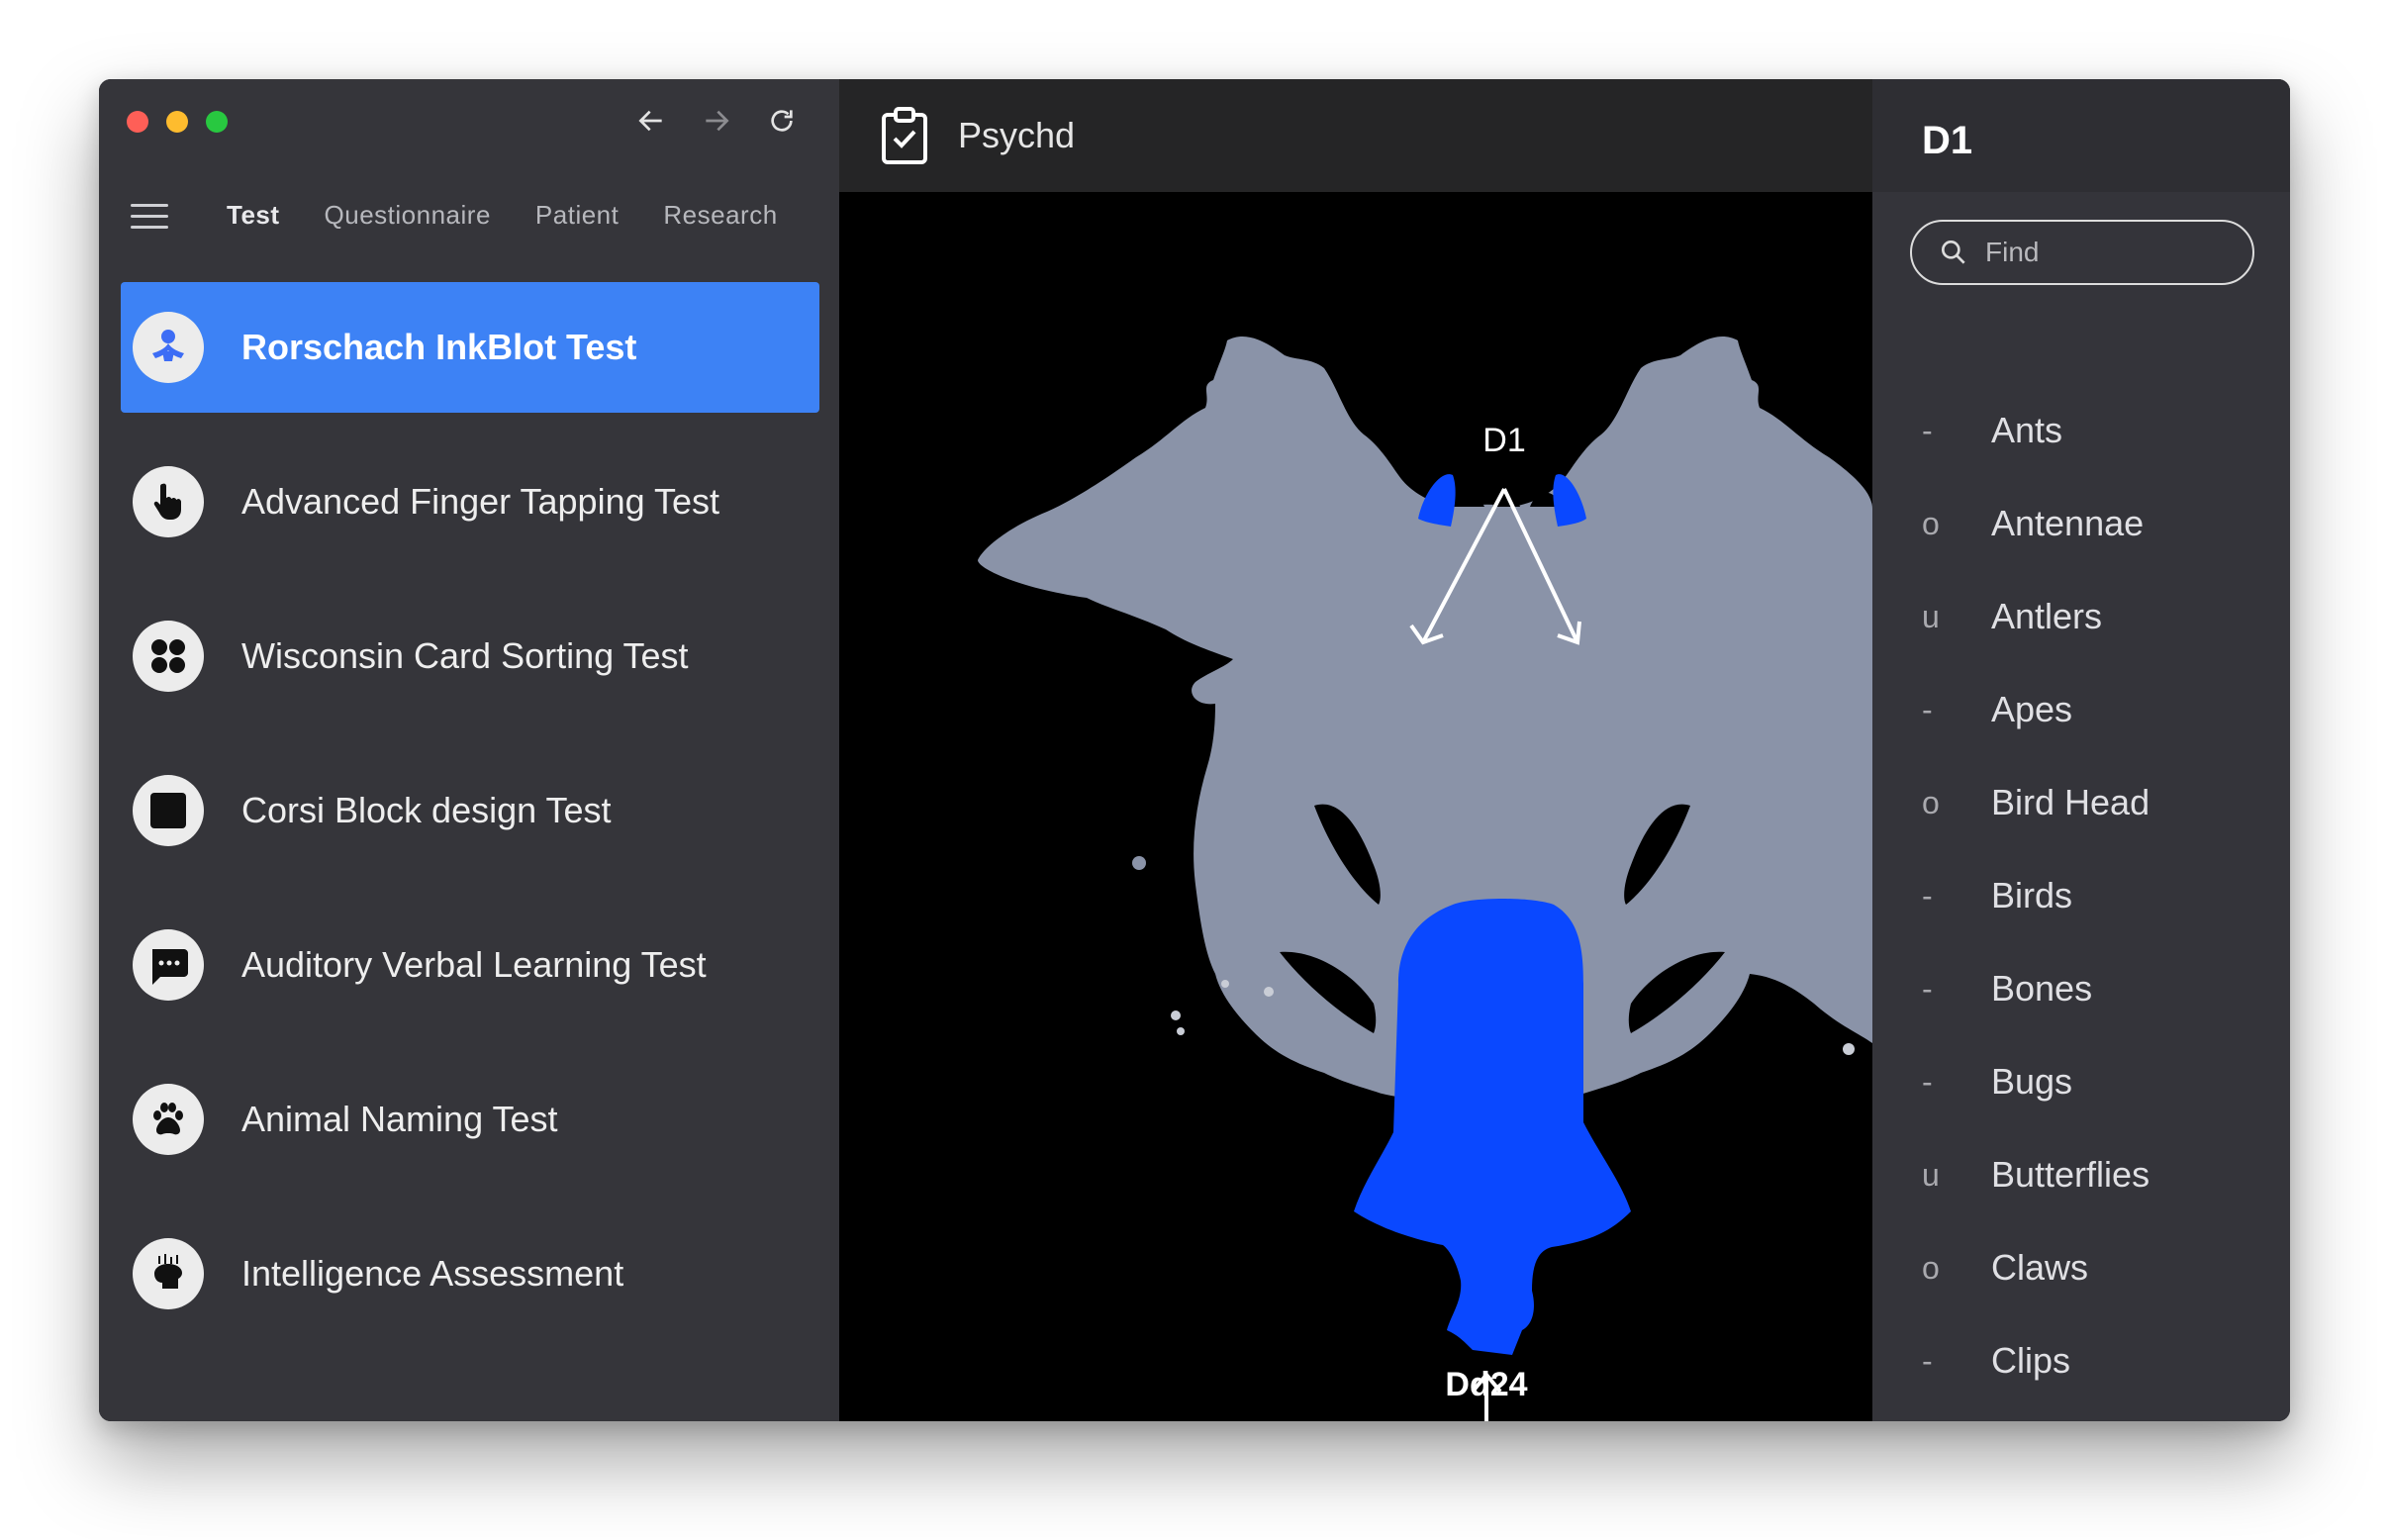  Describe the element at coordinates (168, 1273) in the screenshot. I see `brain-head-icon` at that location.